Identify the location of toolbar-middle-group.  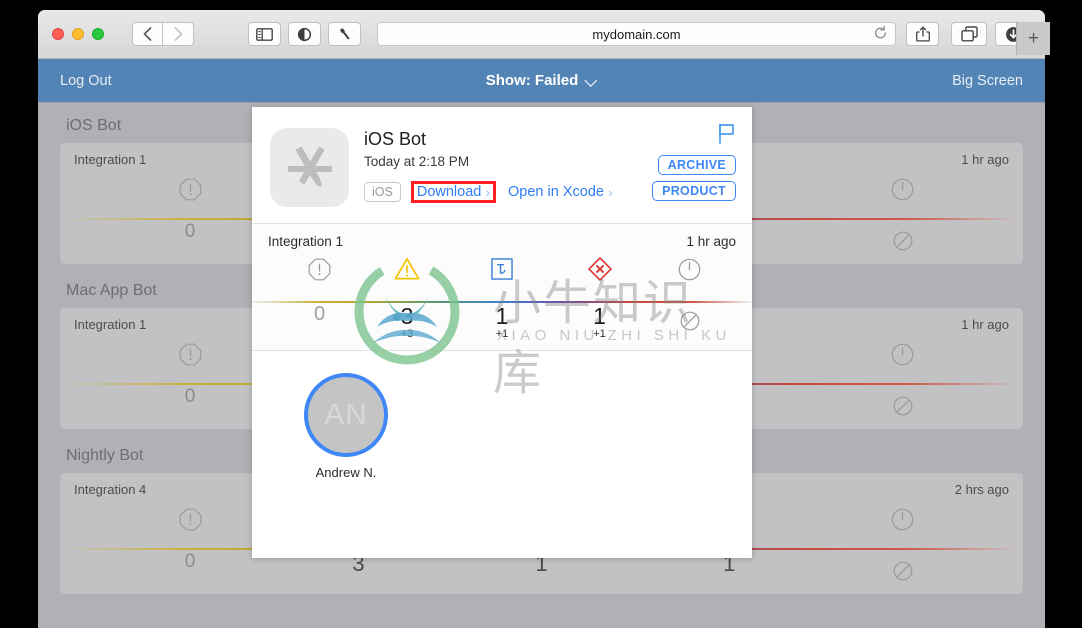
(304, 34).